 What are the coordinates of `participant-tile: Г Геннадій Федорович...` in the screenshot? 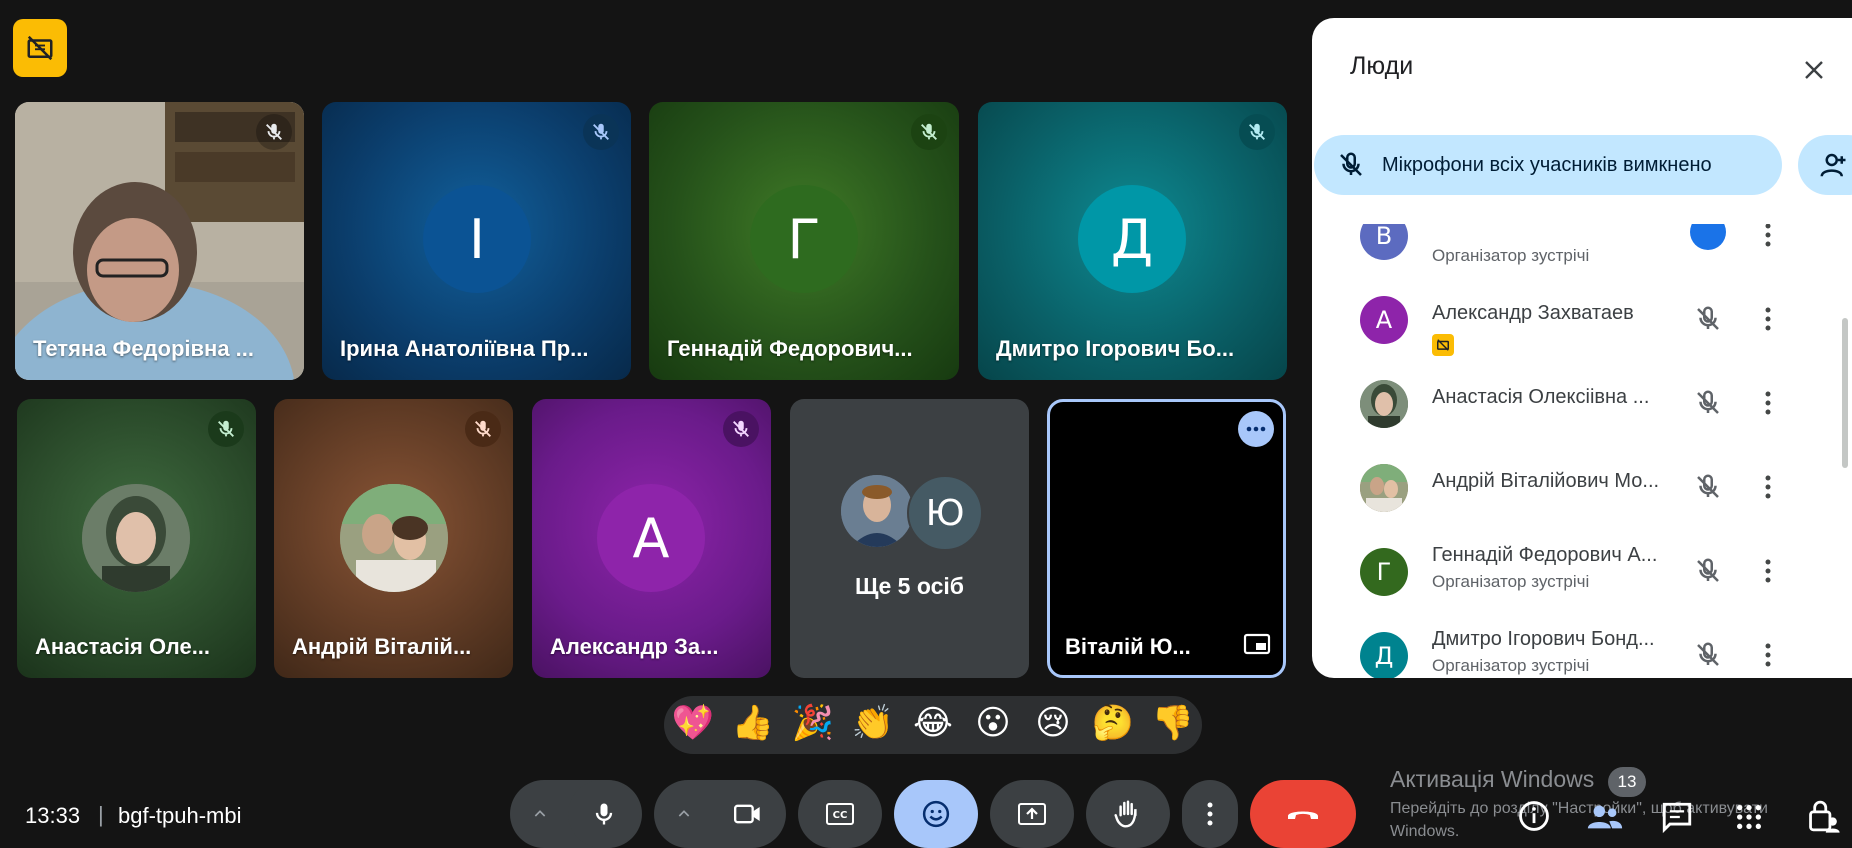 It's located at (804, 241).